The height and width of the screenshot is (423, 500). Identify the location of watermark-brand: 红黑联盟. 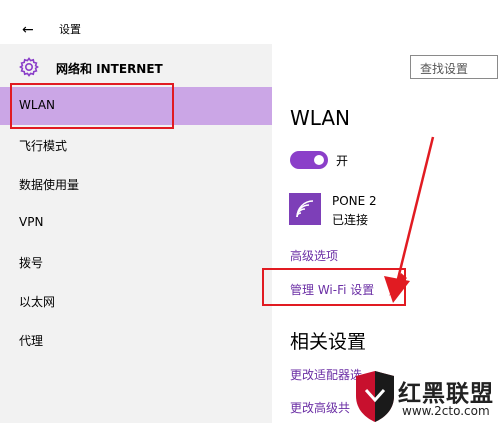
(446, 394).